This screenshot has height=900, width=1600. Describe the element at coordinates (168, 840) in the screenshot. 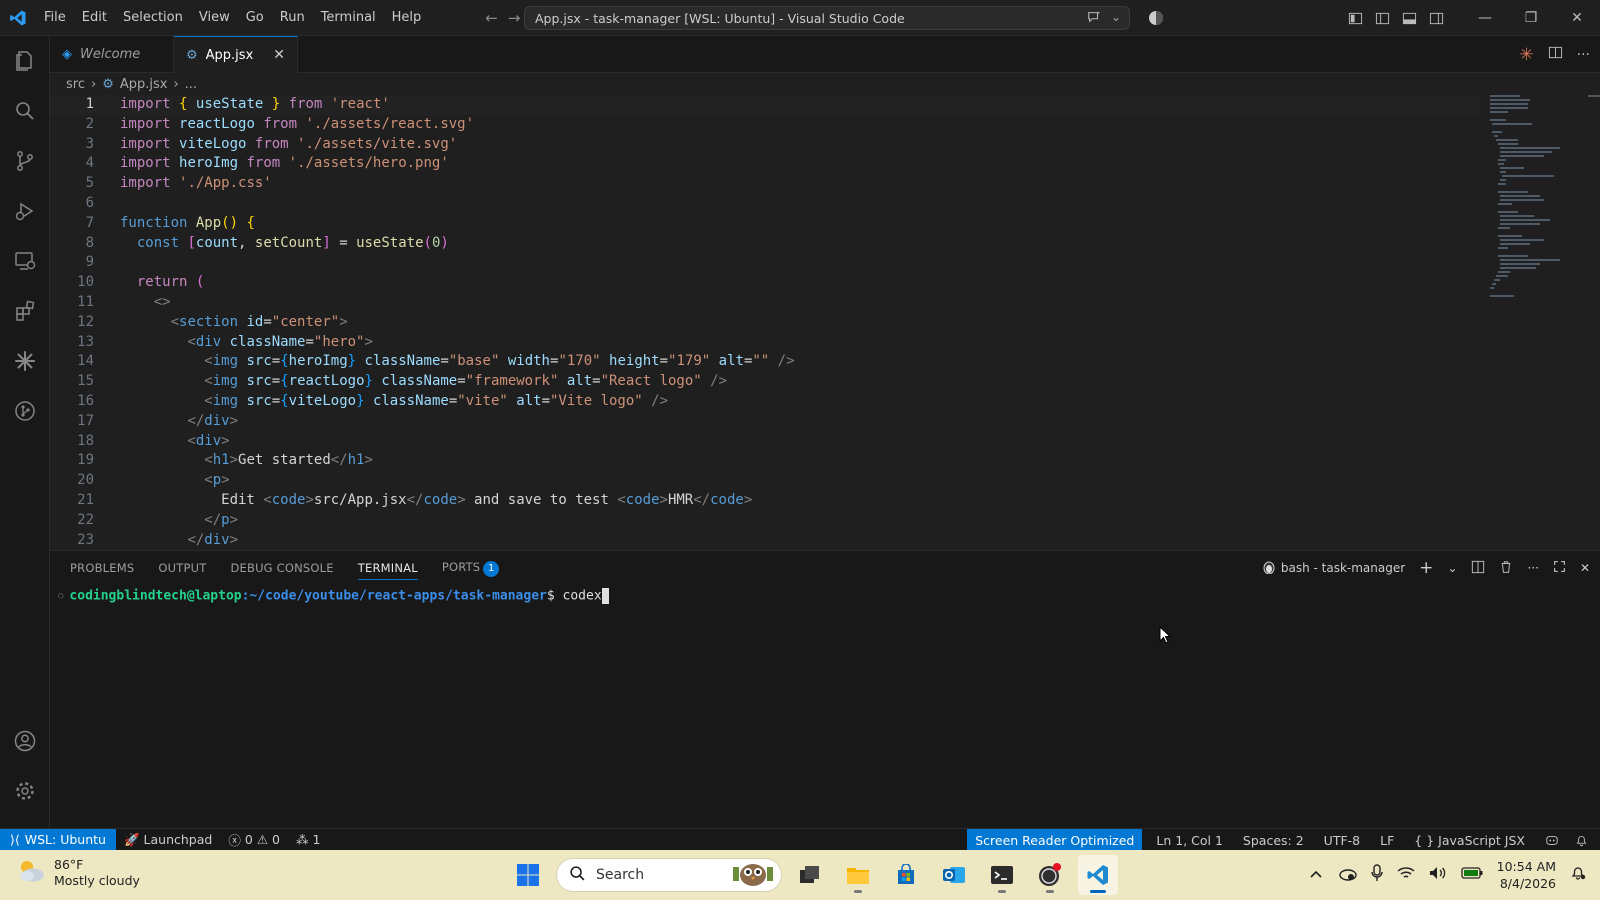

I see `launchpad-button: 🚀 Launchpad` at that location.